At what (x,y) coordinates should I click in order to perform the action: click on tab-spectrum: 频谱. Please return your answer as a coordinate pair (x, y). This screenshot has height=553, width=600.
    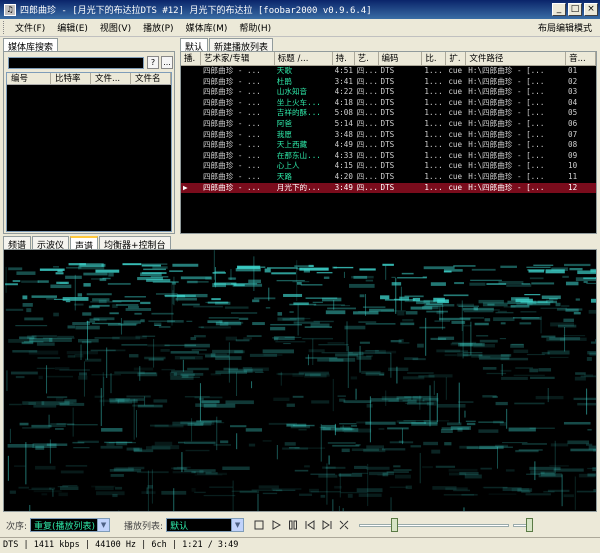
    Looking at the image, I should click on (17, 243).